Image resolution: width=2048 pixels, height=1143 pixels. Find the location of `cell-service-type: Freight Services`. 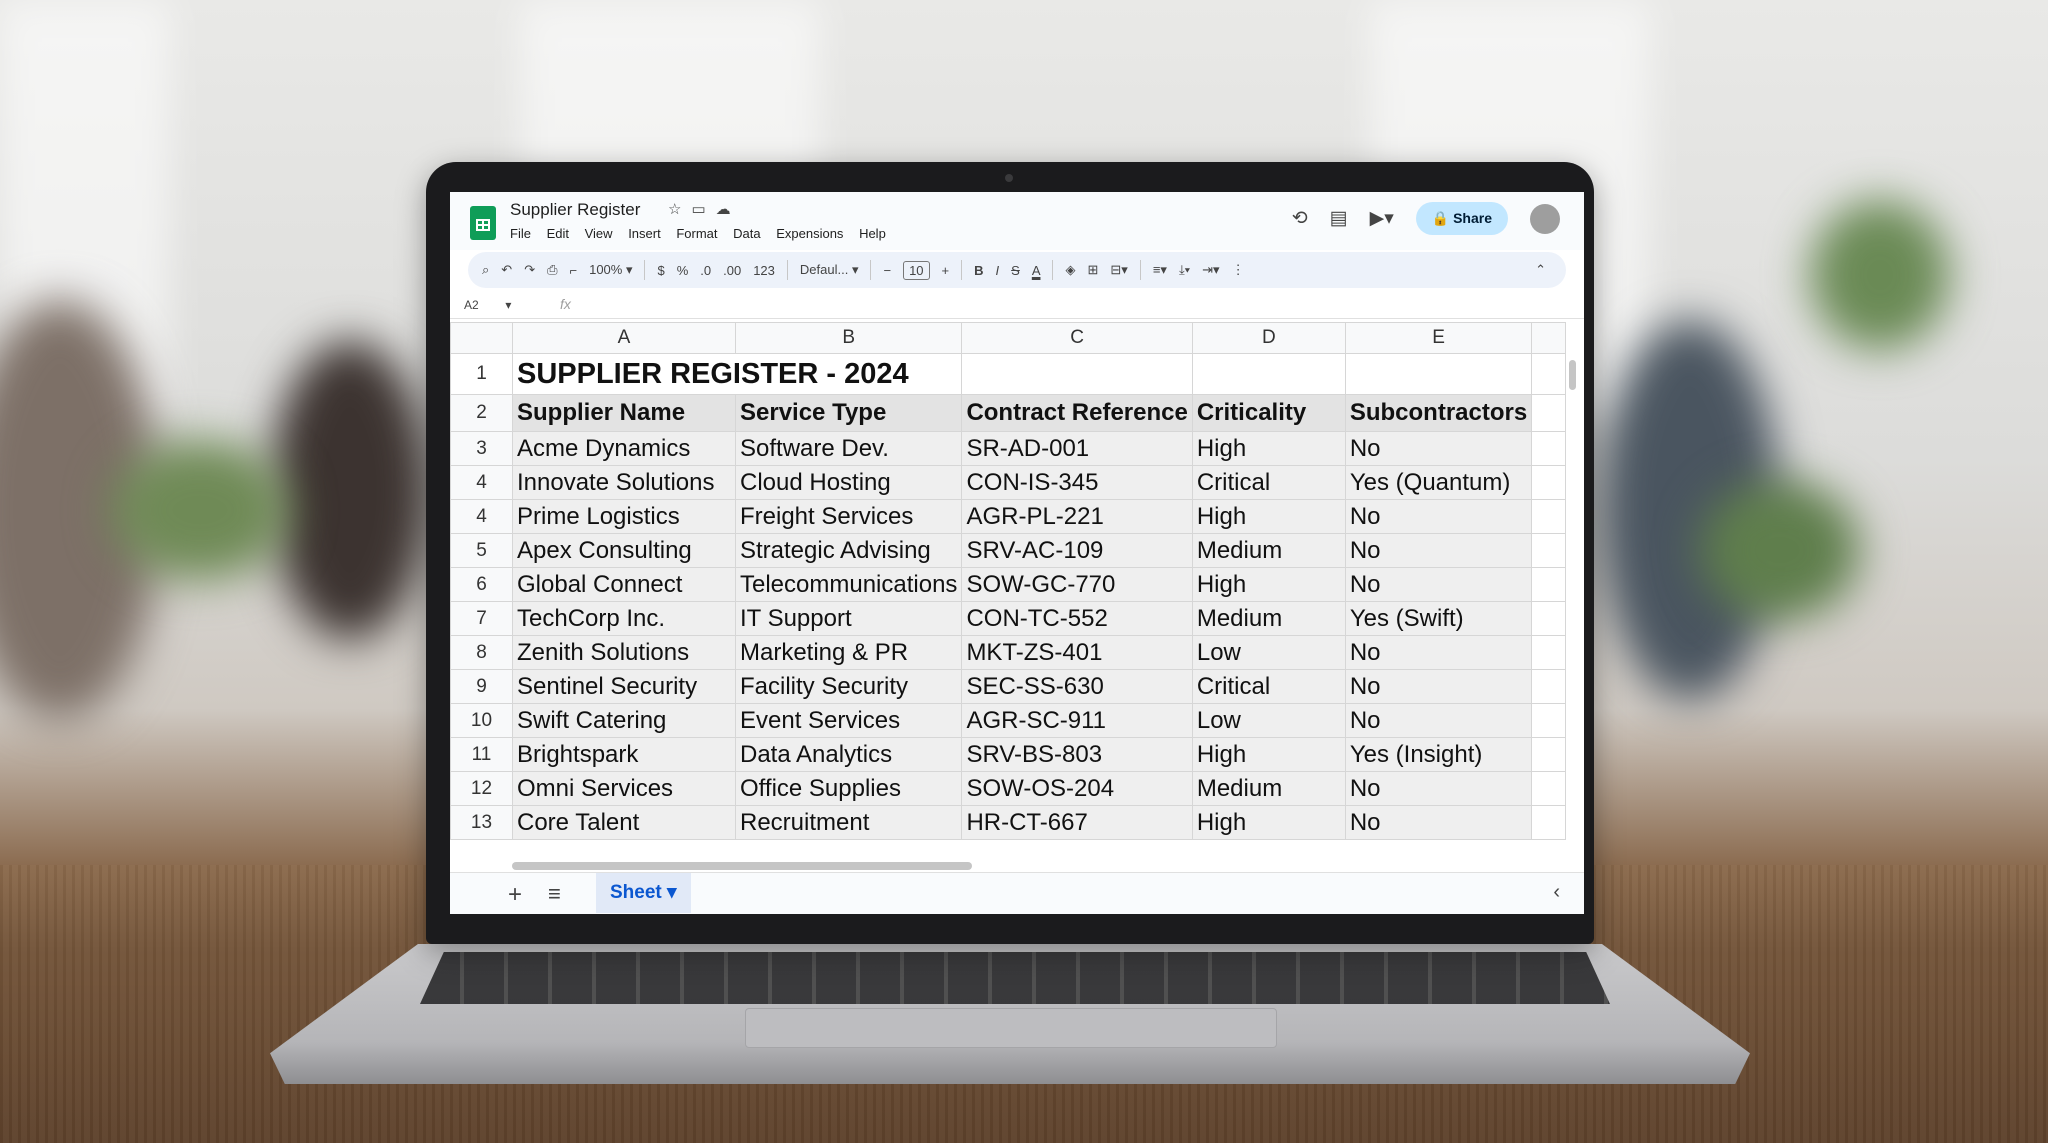

cell-service-type: Freight Services is located at coordinates (848, 516).